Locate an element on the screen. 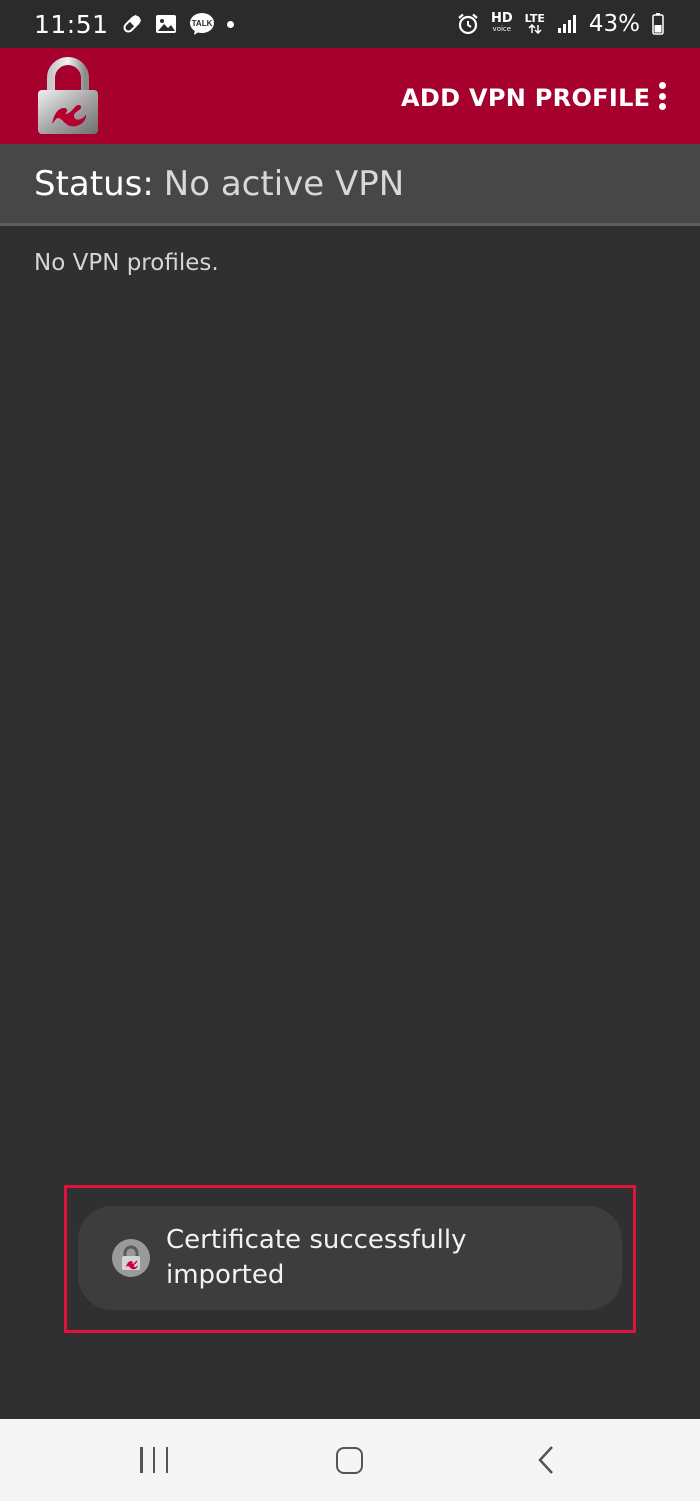 Image resolution: width=700 pixels, height=1501 pixels. status-bar: 11:51 TALK HD voice LTE 43% is located at coordinates (350, 24).